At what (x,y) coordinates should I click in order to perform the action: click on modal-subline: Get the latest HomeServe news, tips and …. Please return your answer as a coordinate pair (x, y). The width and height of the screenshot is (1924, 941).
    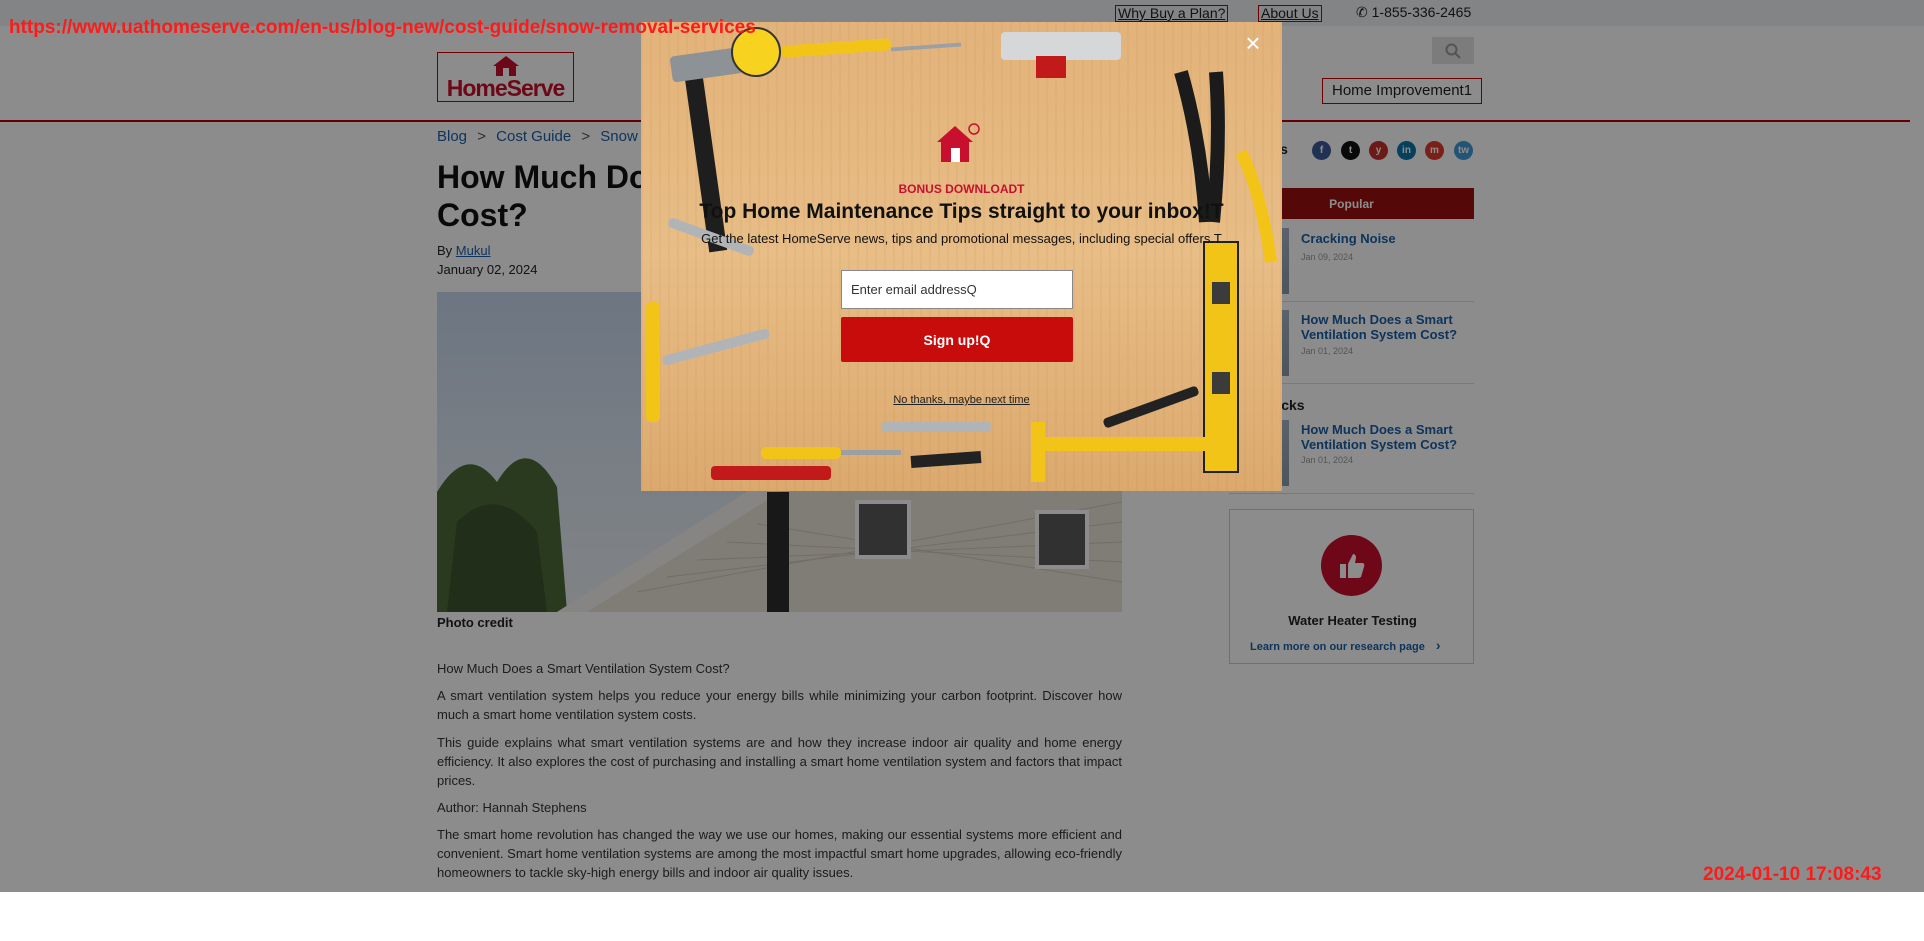
    Looking at the image, I should click on (961, 238).